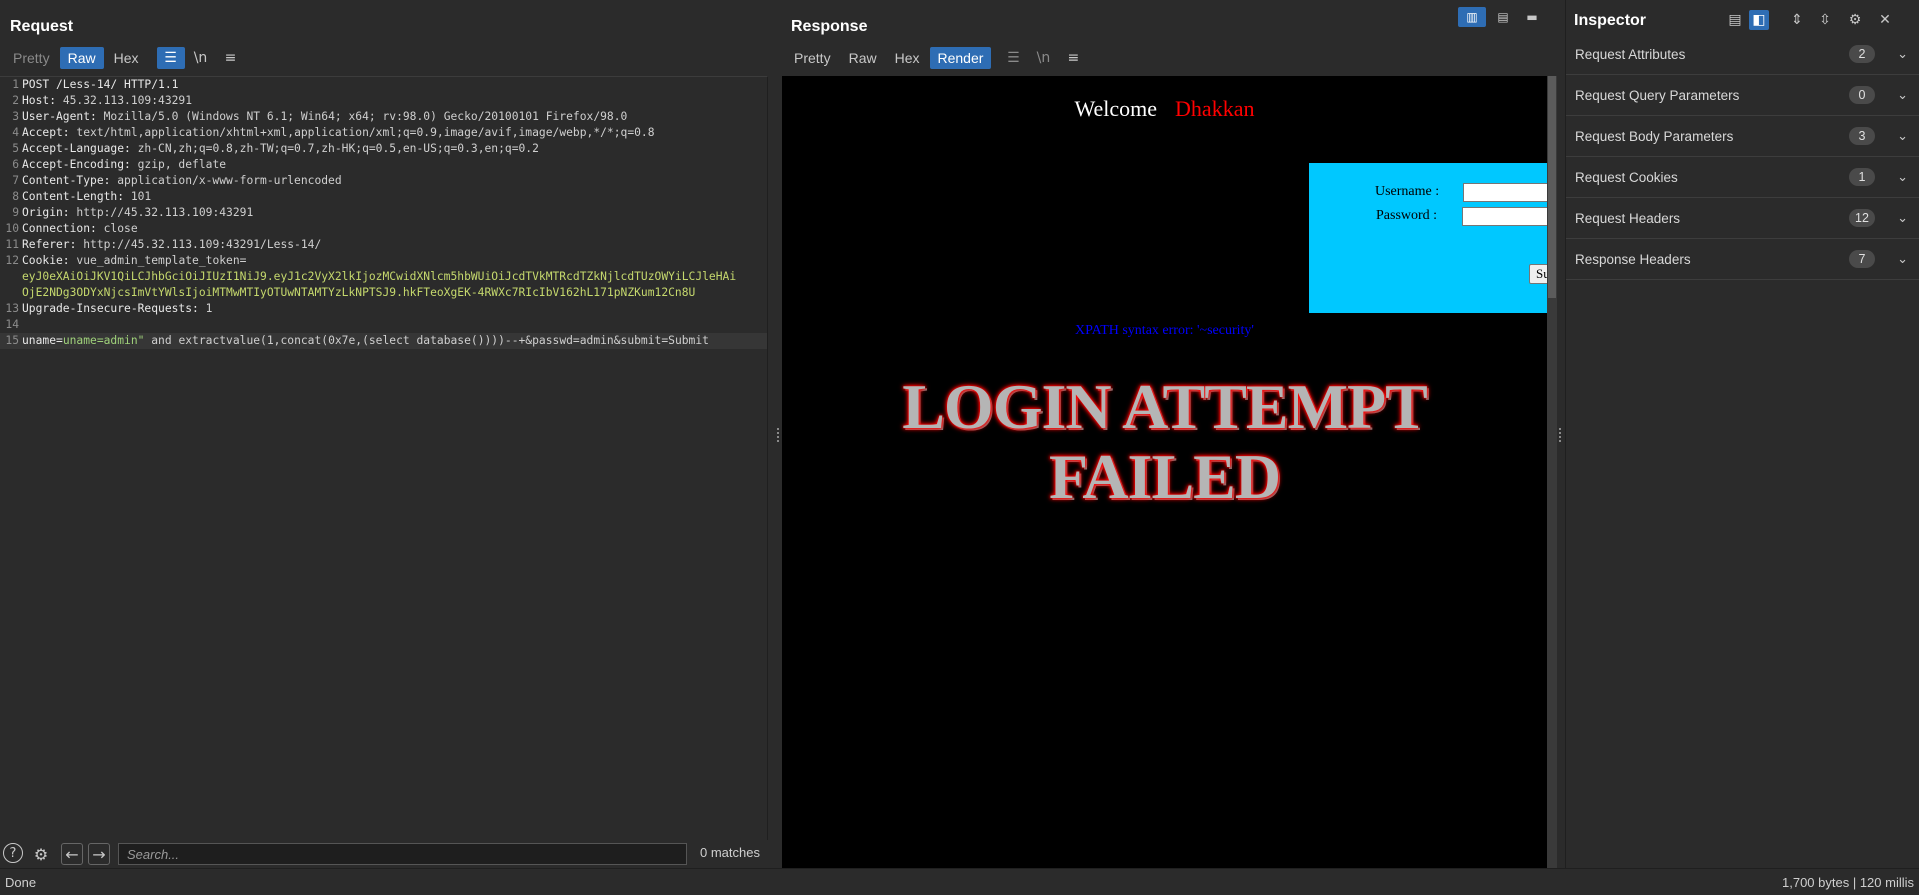 The height and width of the screenshot is (895, 1919). What do you see at coordinates (99, 854) in the screenshot?
I see `forward-arrow-icon: →` at bounding box center [99, 854].